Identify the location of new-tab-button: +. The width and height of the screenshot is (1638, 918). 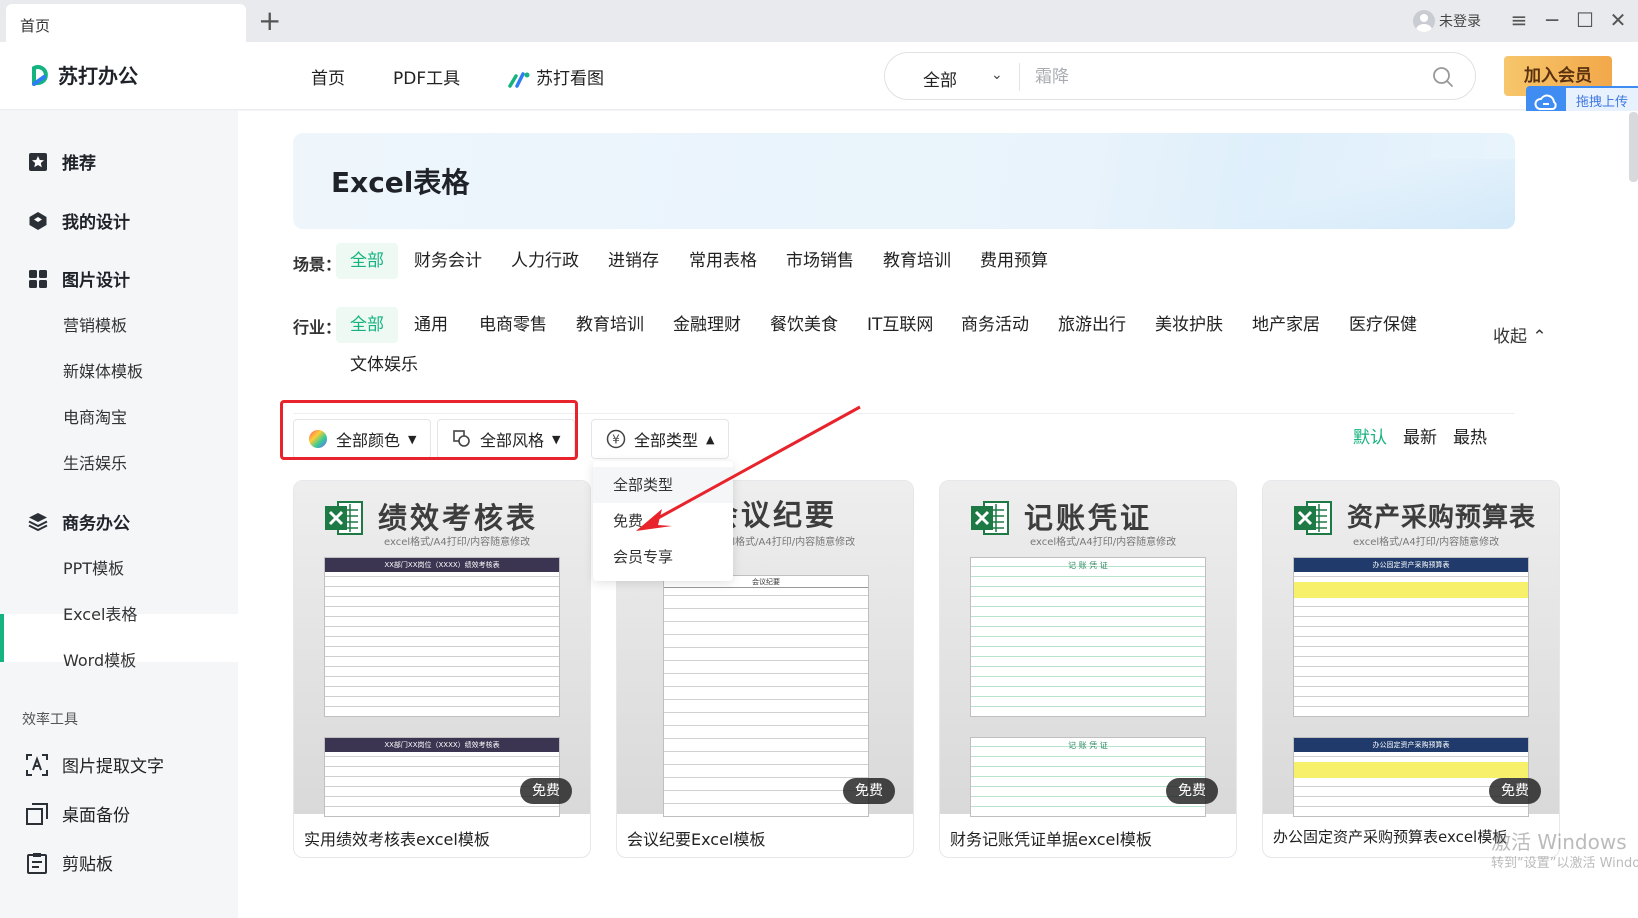
(269, 21).